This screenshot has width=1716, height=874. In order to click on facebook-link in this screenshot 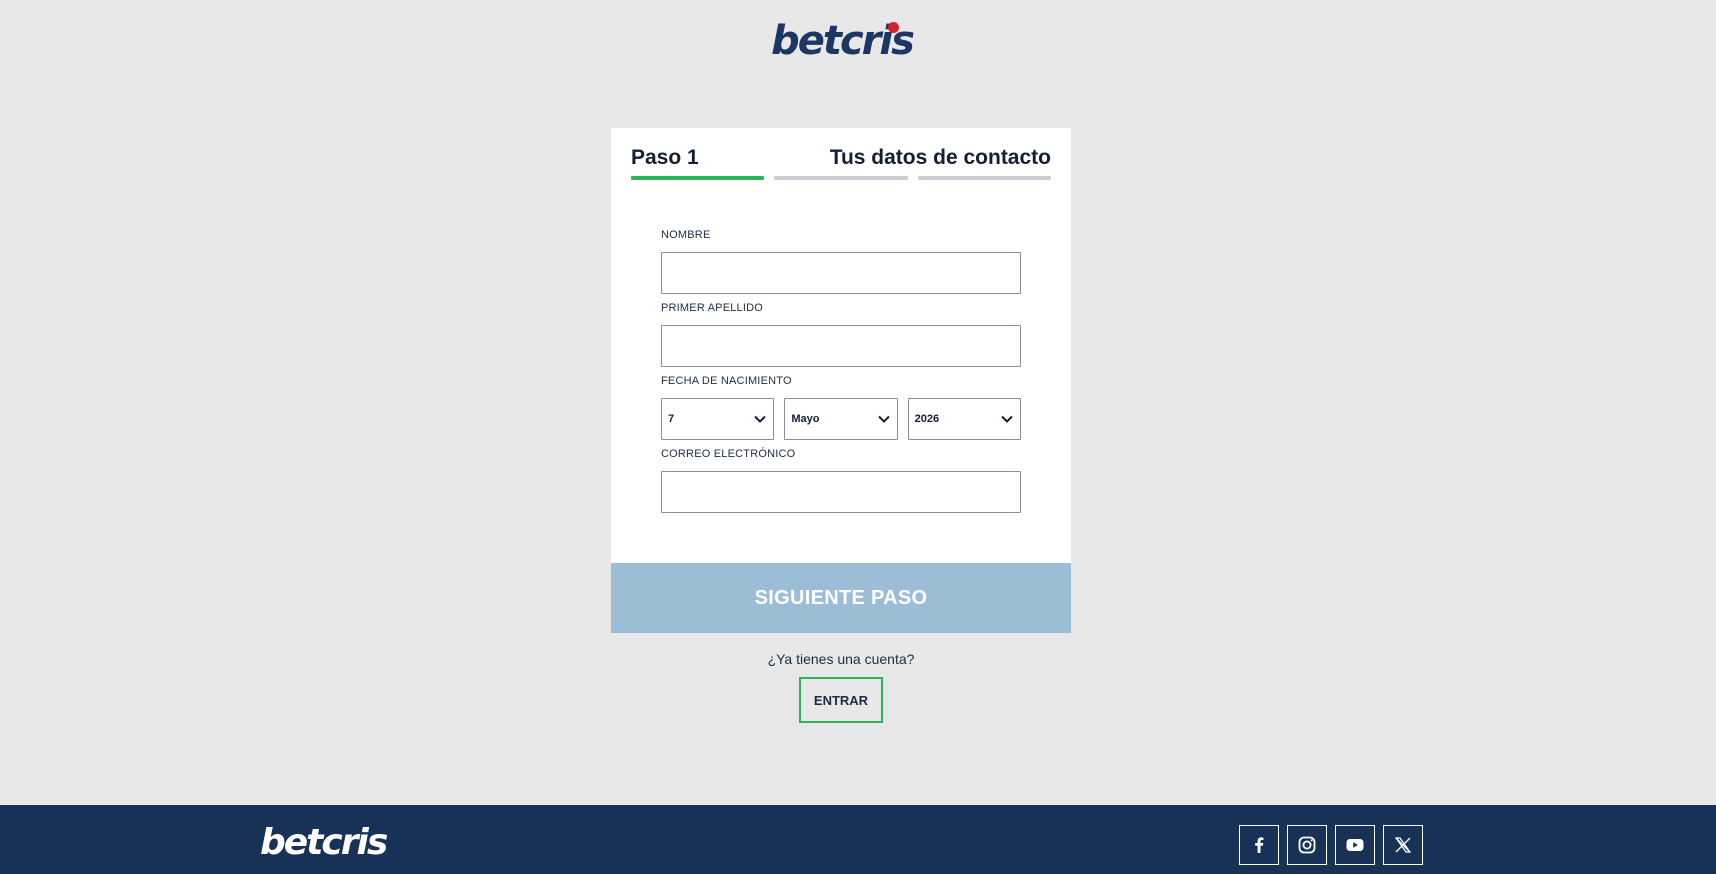, I will do `click(1259, 845)`.